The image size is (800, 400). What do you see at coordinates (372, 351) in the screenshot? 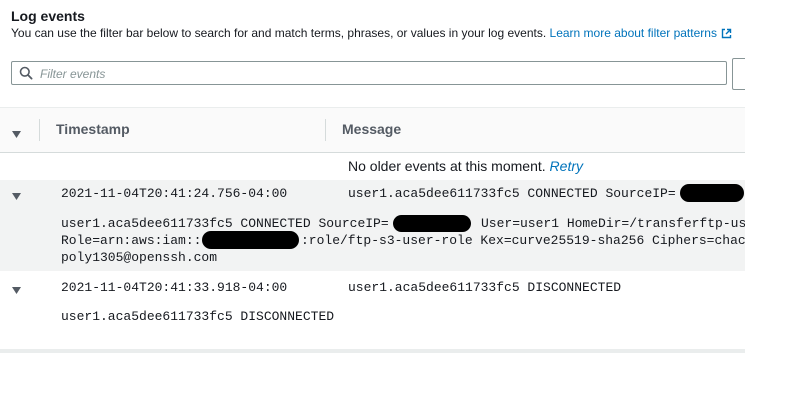
I see `table-bottom-border` at bounding box center [372, 351].